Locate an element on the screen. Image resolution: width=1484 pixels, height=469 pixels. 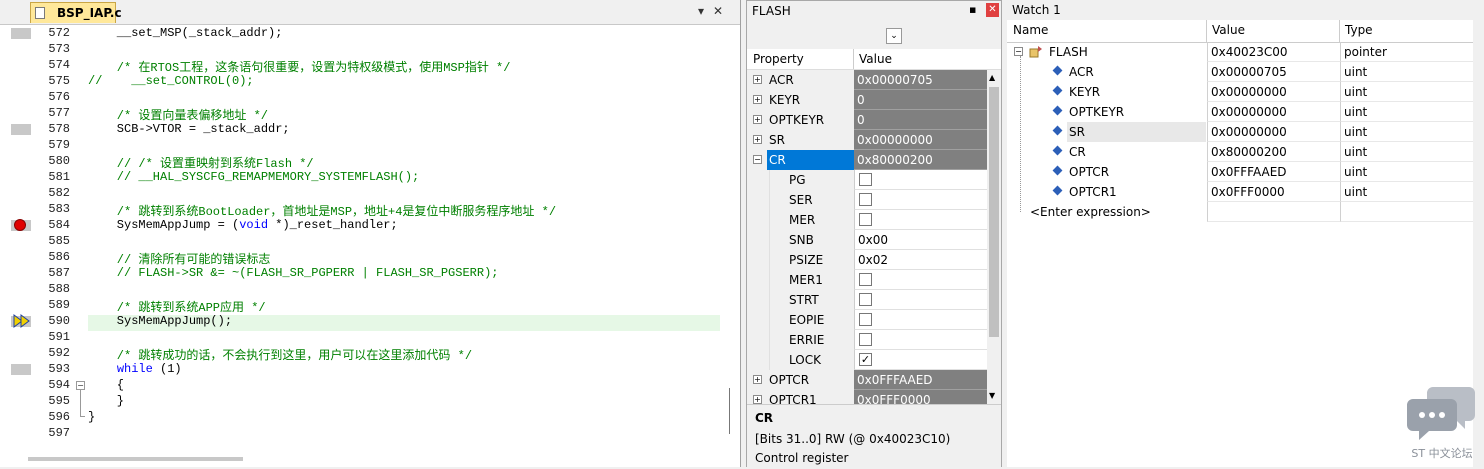
selection-highlight is located at coordinates (1136, 132).